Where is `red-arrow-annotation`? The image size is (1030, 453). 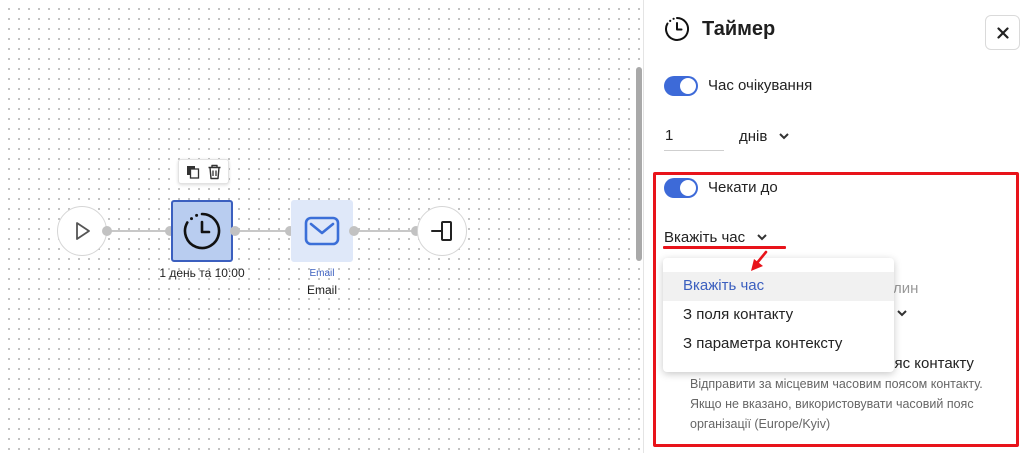 red-arrow-annotation is located at coordinates (759, 260).